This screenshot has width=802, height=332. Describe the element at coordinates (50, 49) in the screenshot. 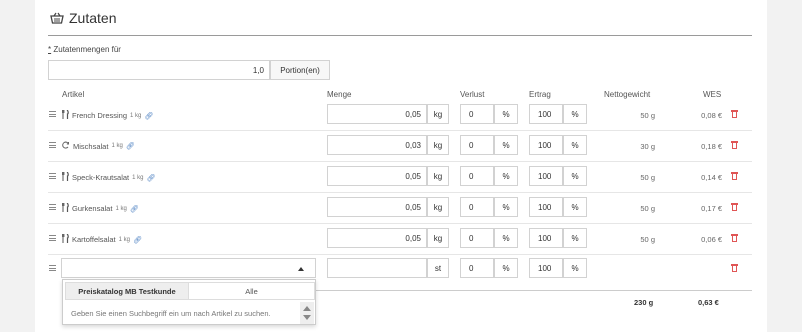

I see `required-mark: *` at that location.